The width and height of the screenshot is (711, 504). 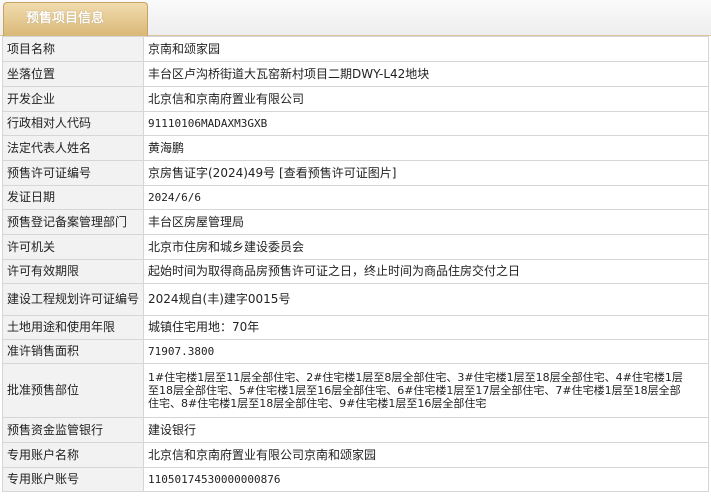 I want to click on table-row: 预售资金监管银行 建设银行, so click(x=355, y=430).